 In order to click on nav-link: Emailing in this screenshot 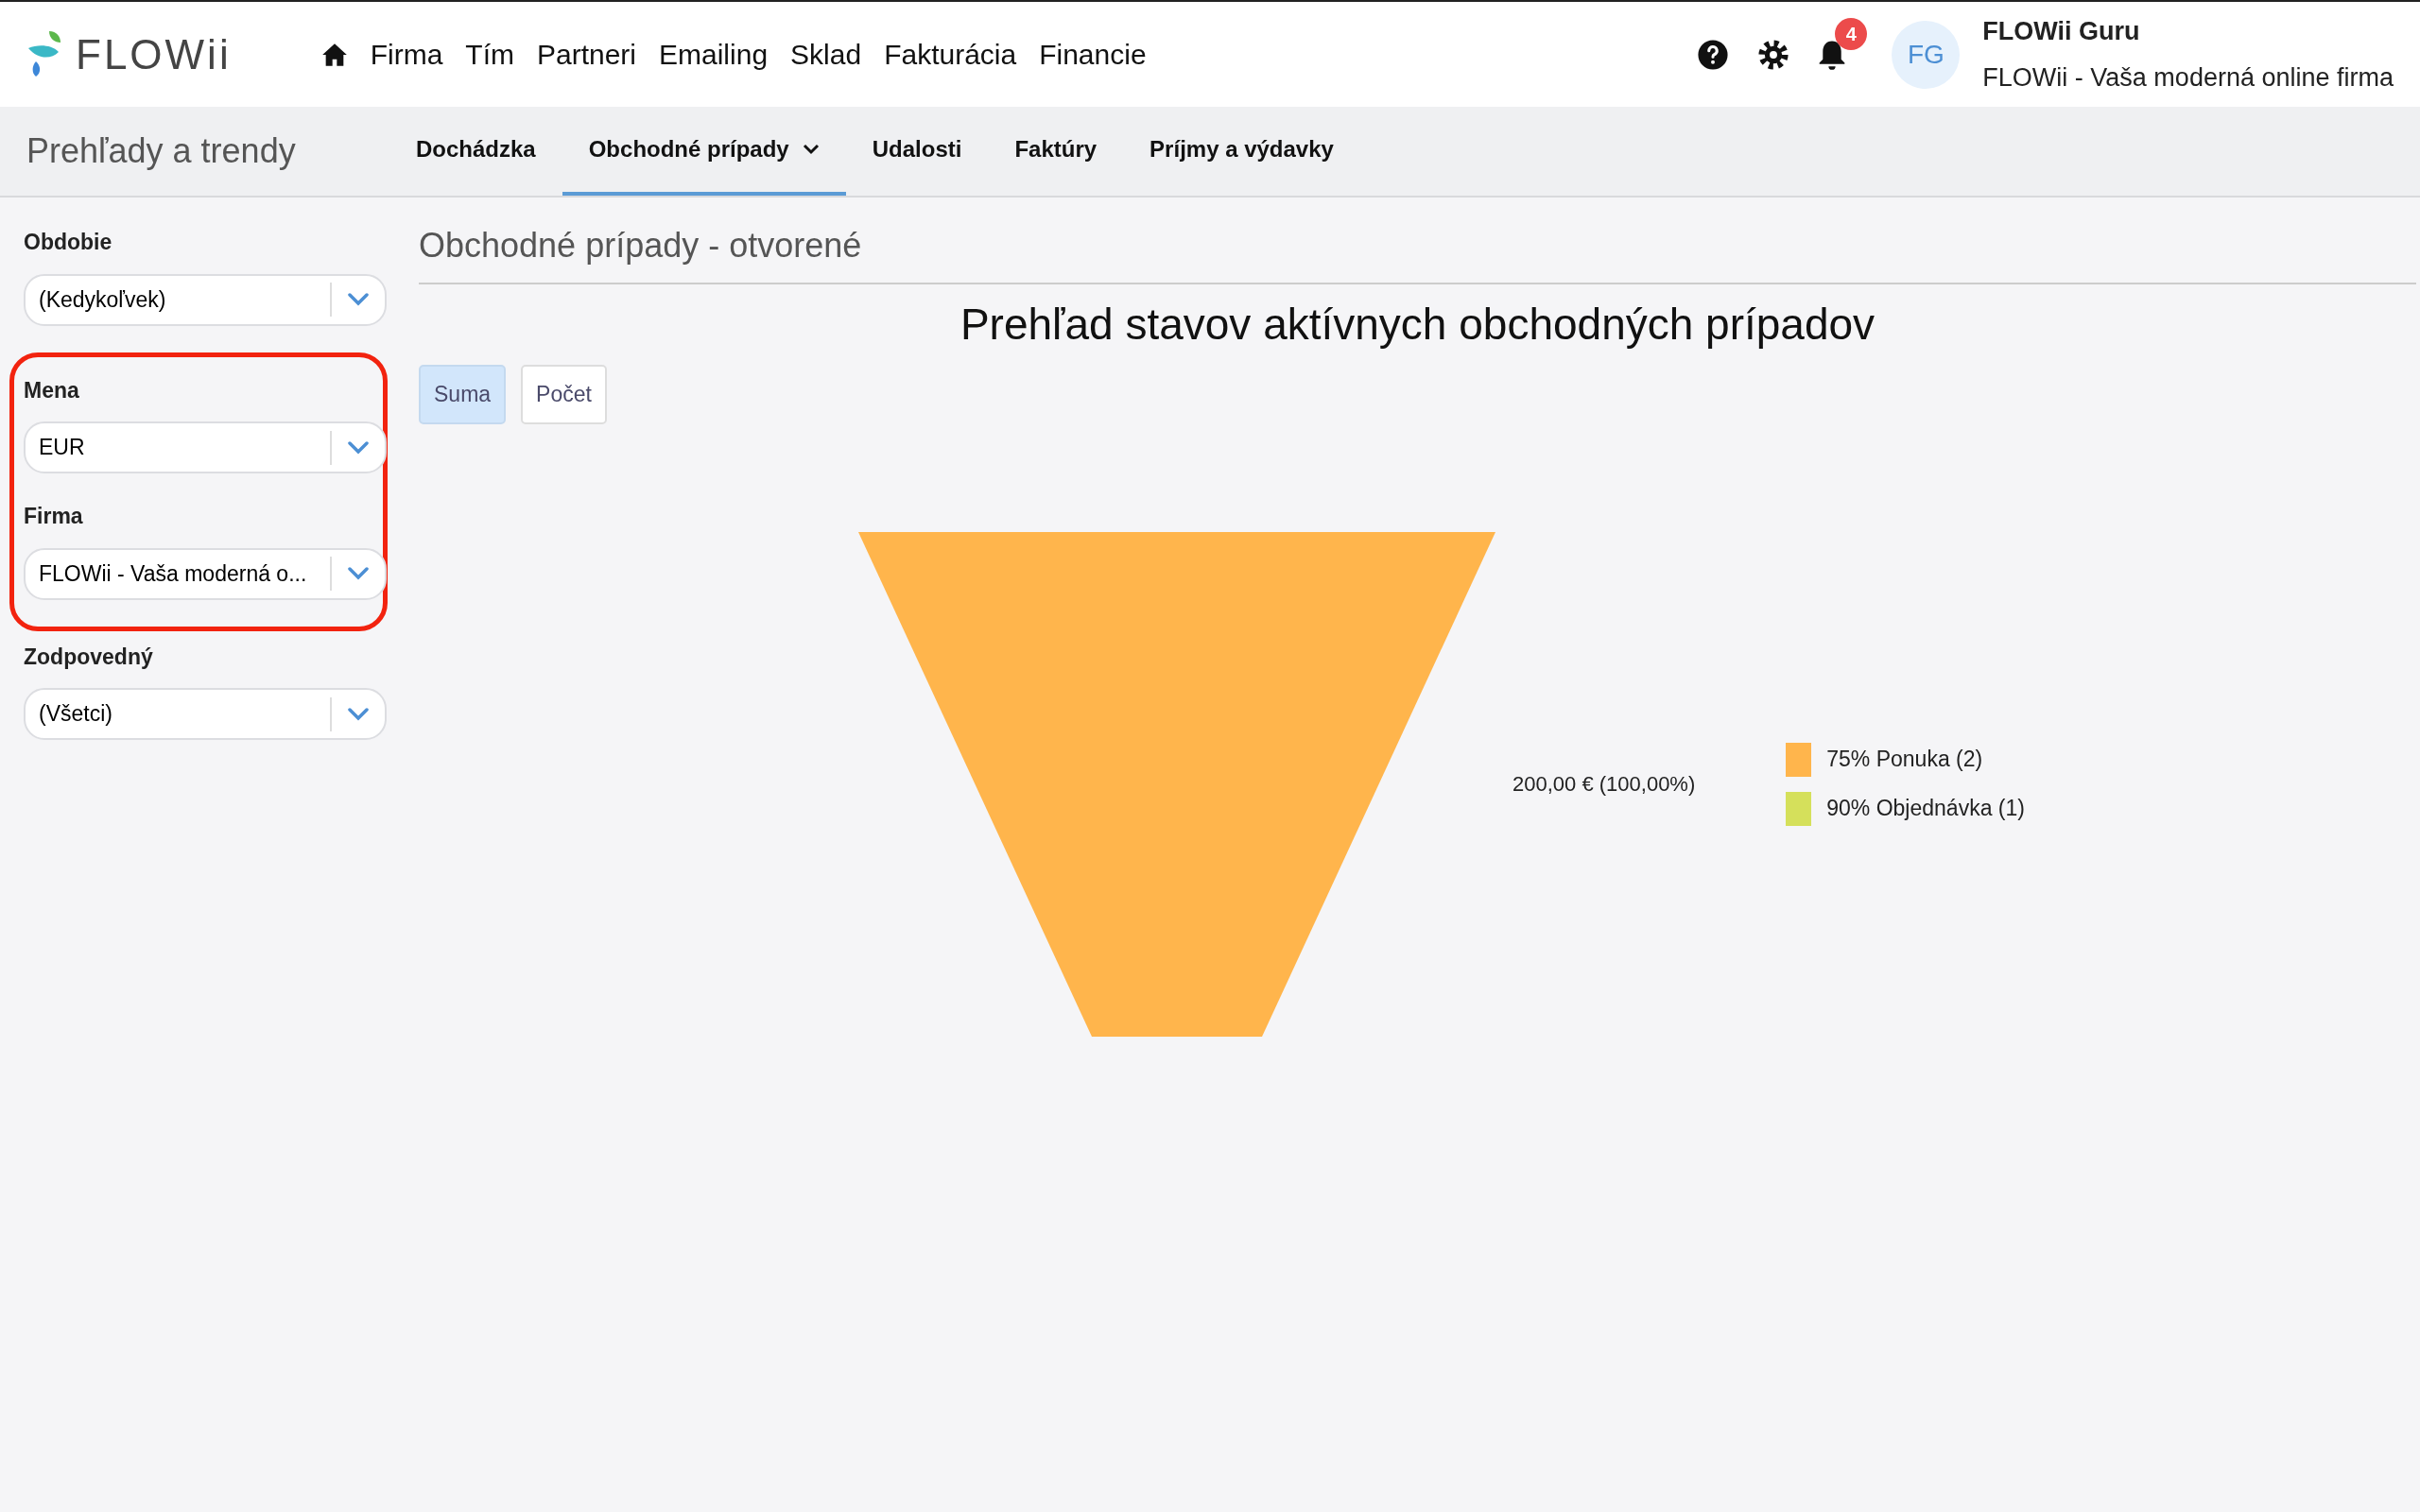, I will do `click(714, 54)`.